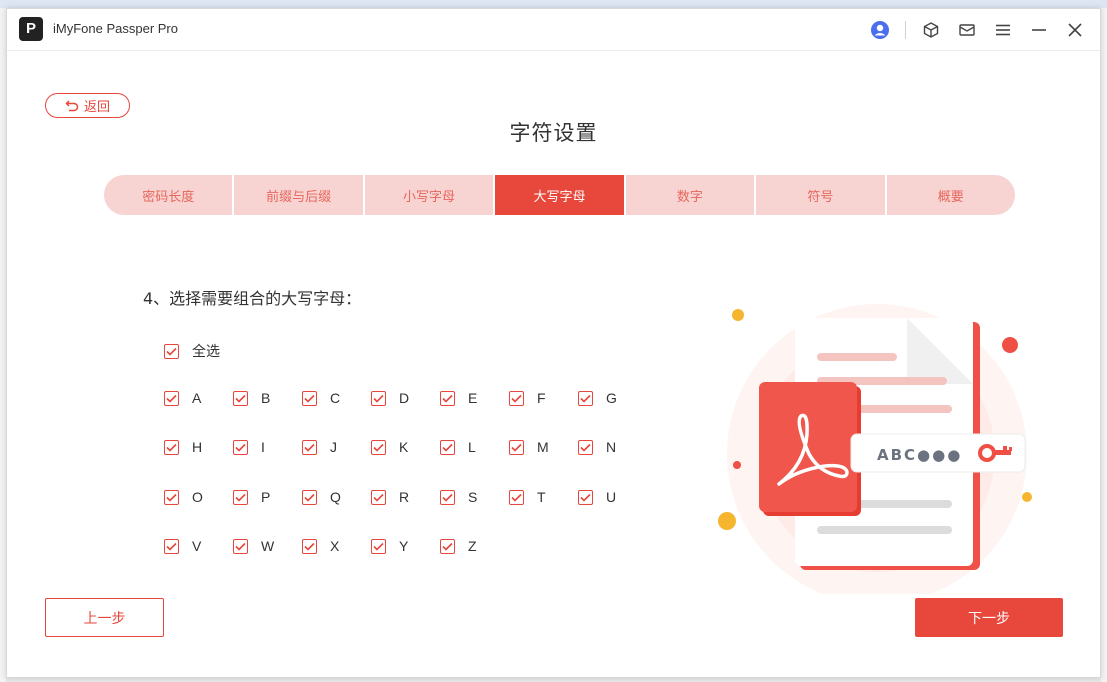  Describe the element at coordinates (473, 398) in the screenshot. I see `letter-label: E` at that location.